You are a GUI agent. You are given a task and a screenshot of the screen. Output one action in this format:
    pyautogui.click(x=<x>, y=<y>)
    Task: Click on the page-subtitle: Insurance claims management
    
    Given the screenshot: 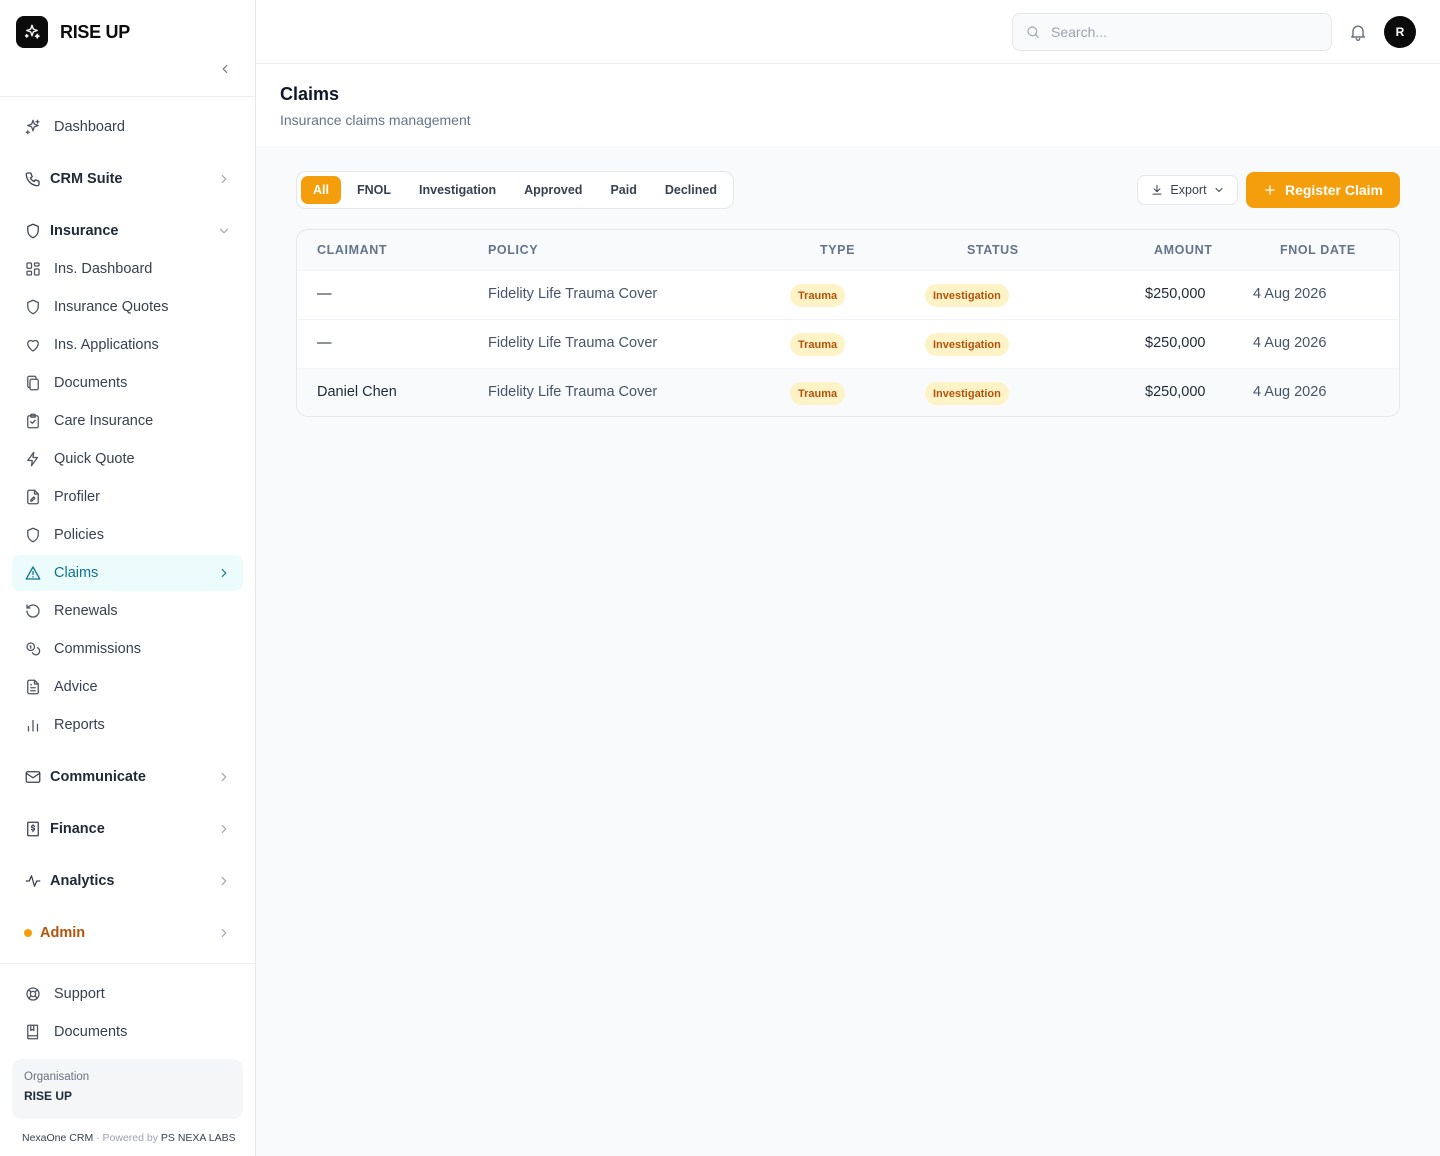 What is the action you would take?
    pyautogui.click(x=375, y=120)
    